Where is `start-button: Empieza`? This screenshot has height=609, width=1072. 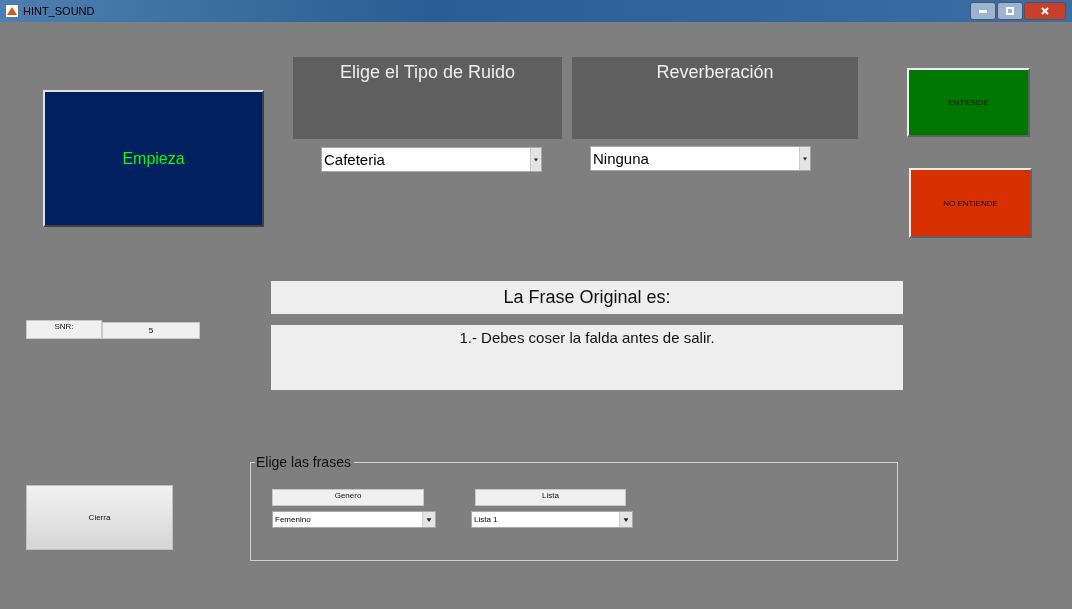
start-button: Empieza is located at coordinates (153, 158).